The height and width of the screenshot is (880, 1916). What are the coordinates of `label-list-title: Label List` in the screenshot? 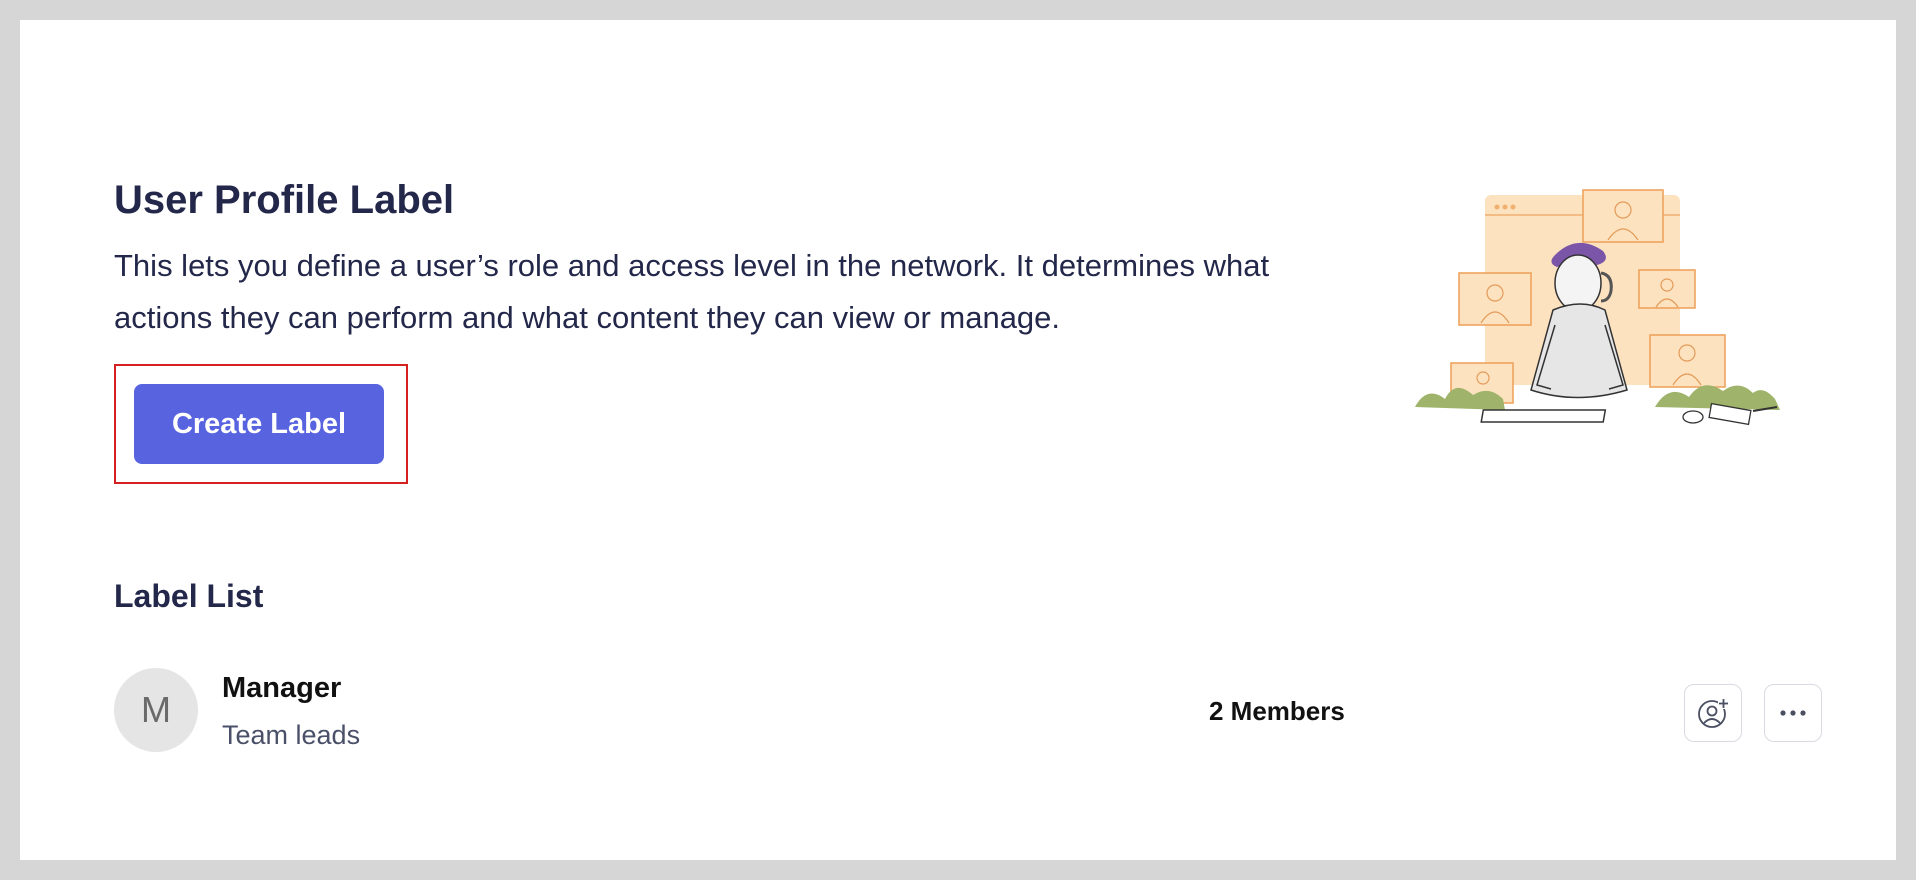 It's located at (189, 596).